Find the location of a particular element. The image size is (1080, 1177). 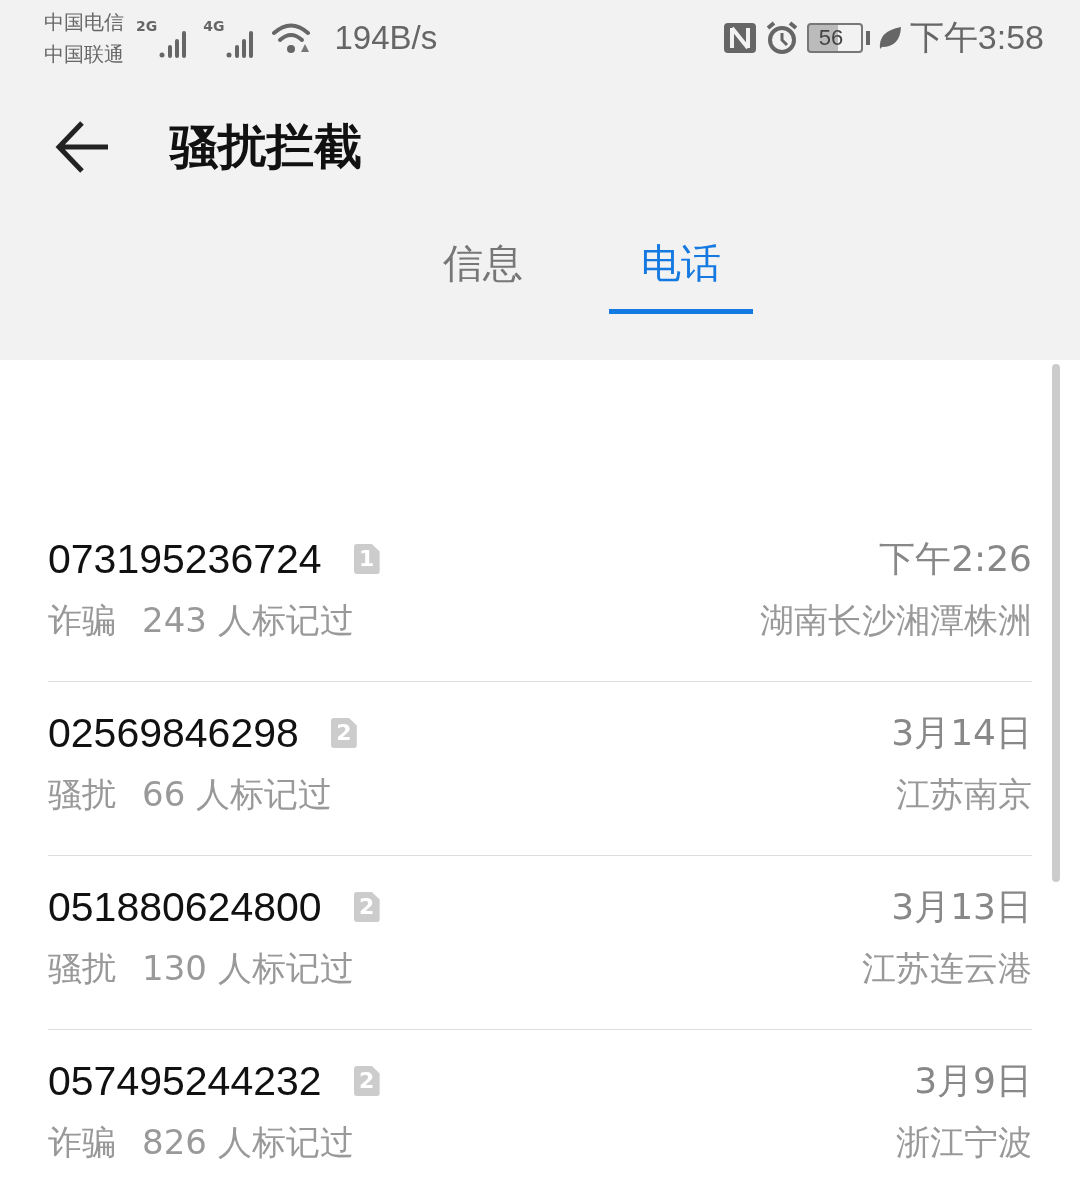

network-speed: 194B/s is located at coordinates (386, 38).